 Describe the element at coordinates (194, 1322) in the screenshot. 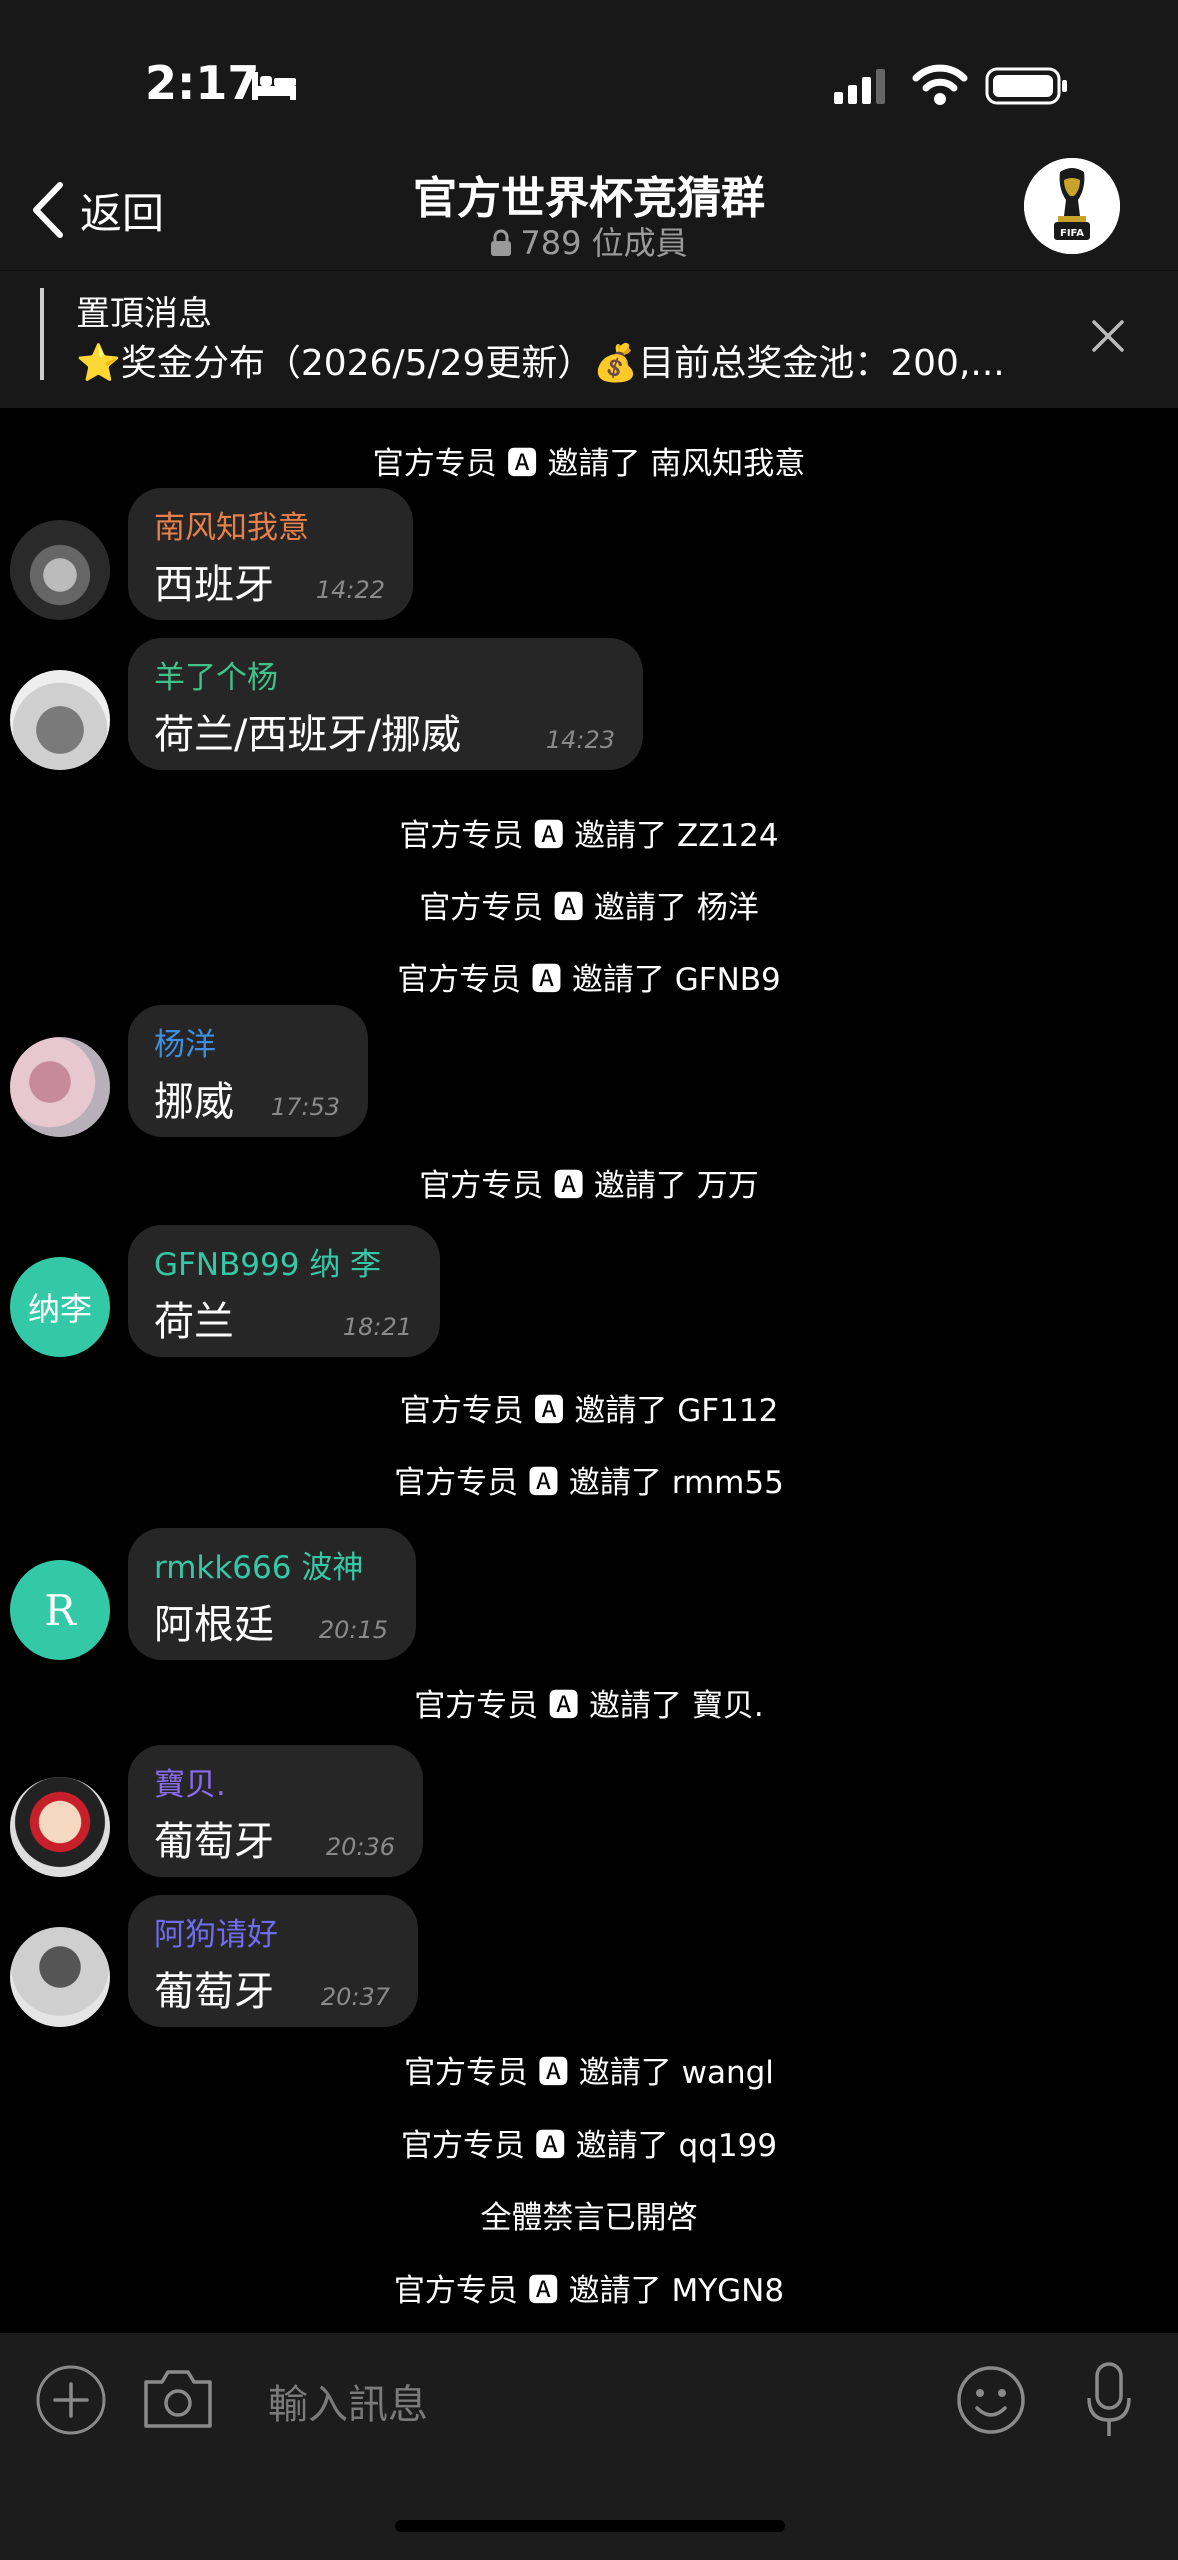

I see `message-text: 荷兰` at that location.